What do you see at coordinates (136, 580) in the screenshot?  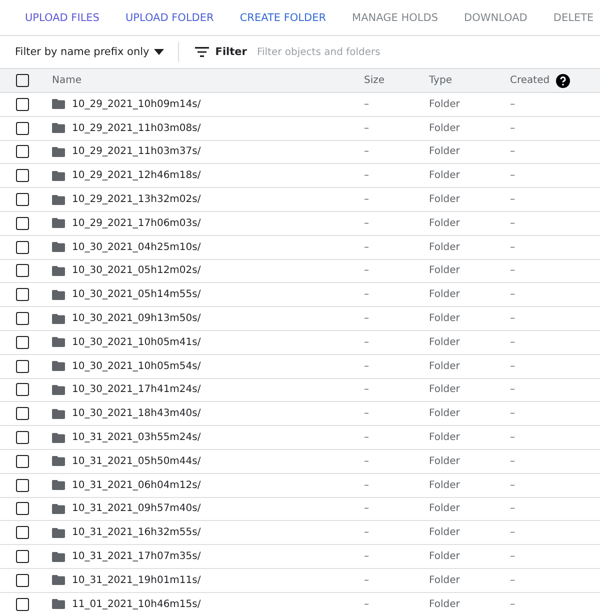 I see `folder-name-link: 10_31_2021_19h01m11s/` at bounding box center [136, 580].